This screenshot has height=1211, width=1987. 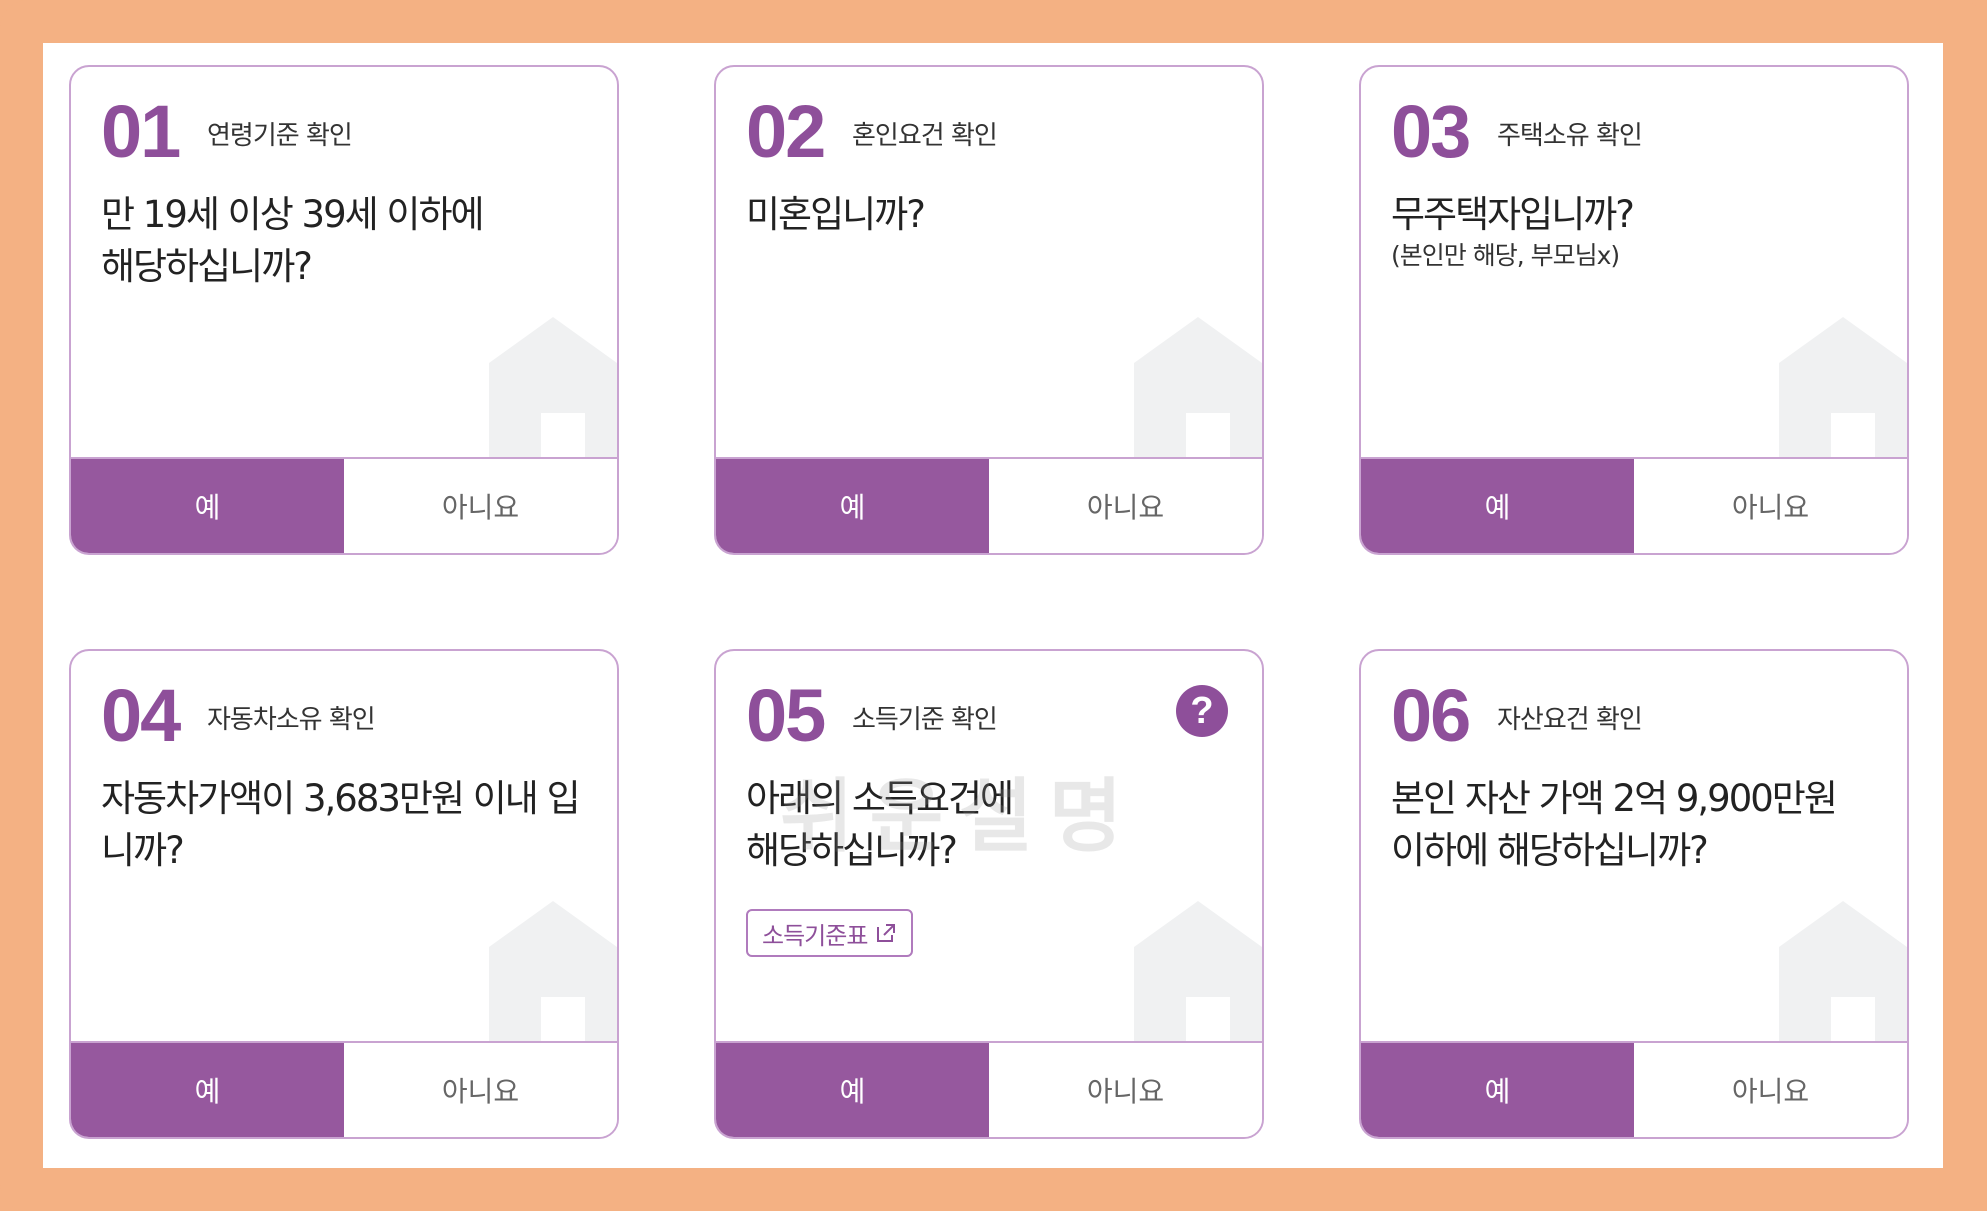 I want to click on card-question: 자동차가액이 3,683만원 이내 입 니까?, so click(x=341, y=824).